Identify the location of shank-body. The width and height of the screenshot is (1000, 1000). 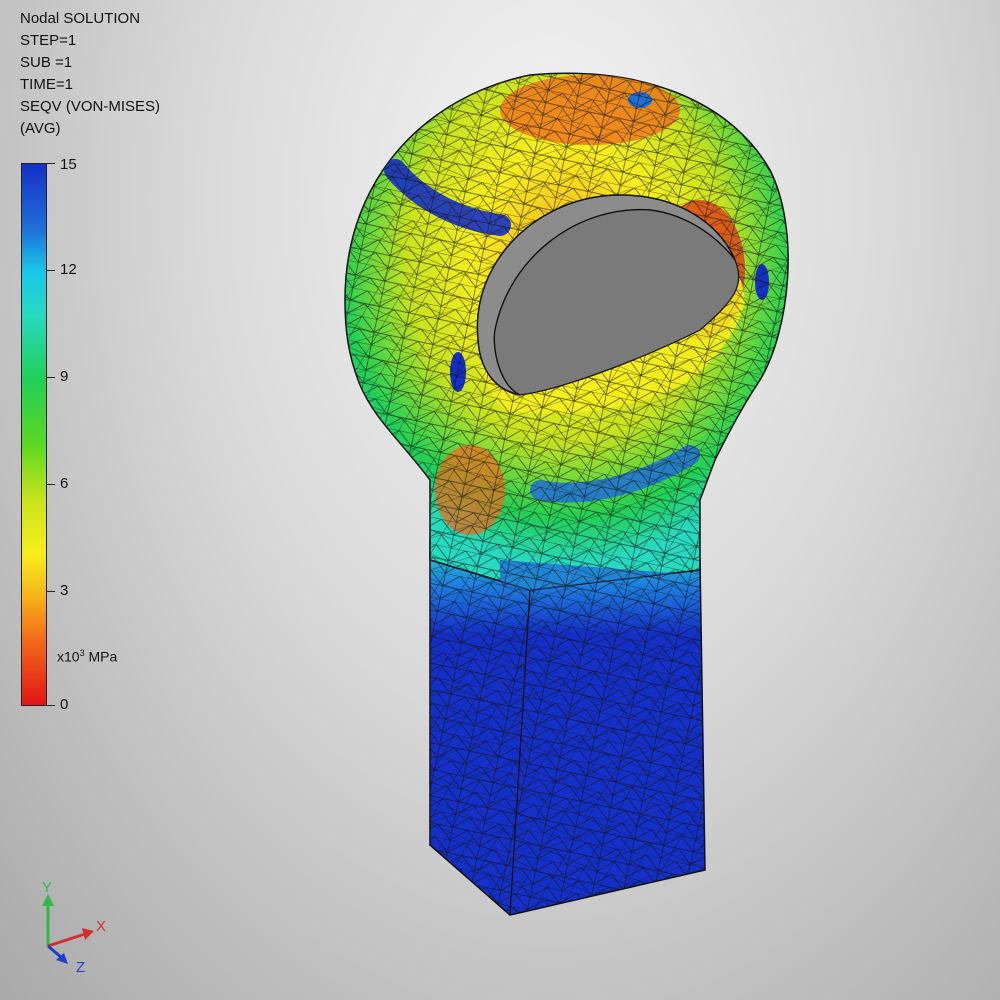
(567, 727).